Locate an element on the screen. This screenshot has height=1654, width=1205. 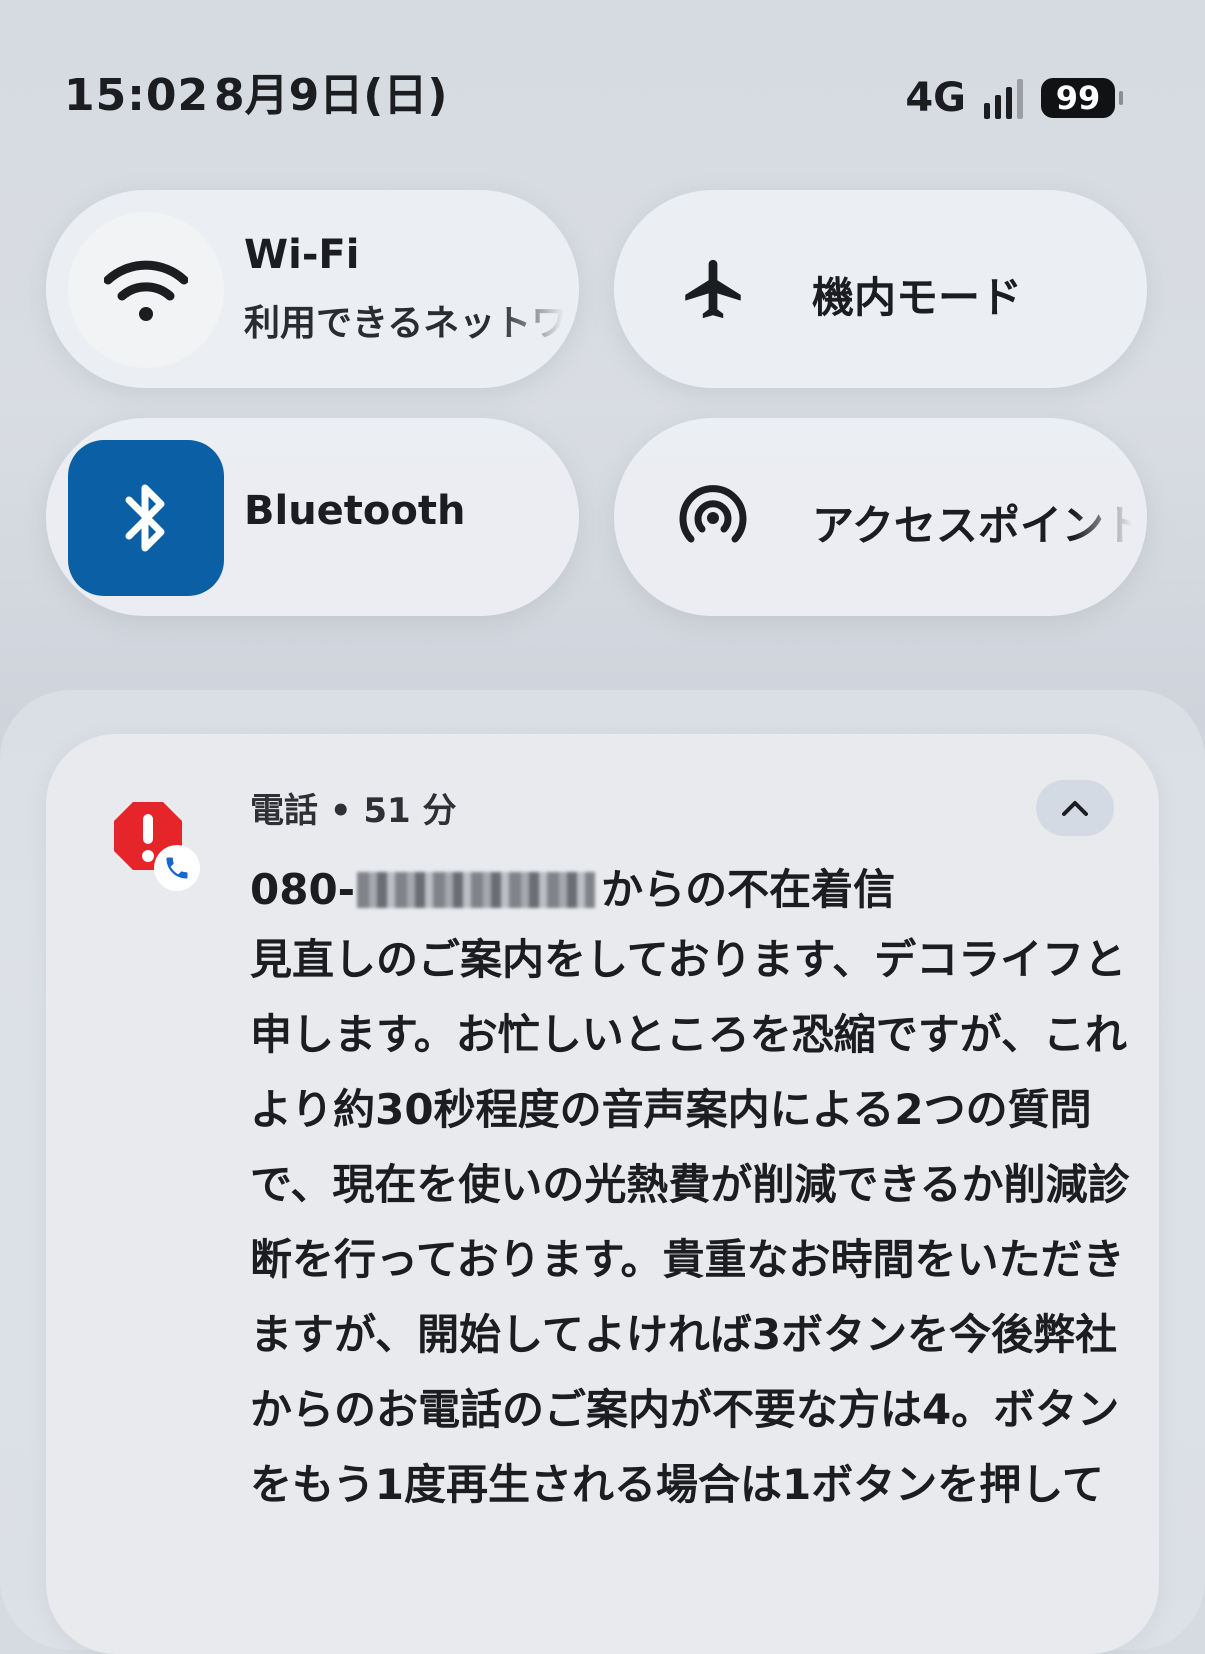
network-type: 4G is located at coordinates (935, 98).